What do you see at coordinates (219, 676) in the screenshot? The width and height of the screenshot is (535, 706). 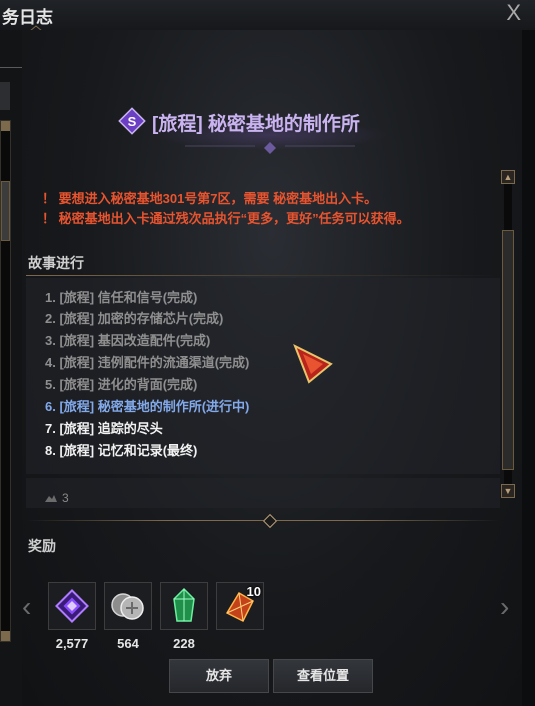 I see `abandon-button: 放弃` at bounding box center [219, 676].